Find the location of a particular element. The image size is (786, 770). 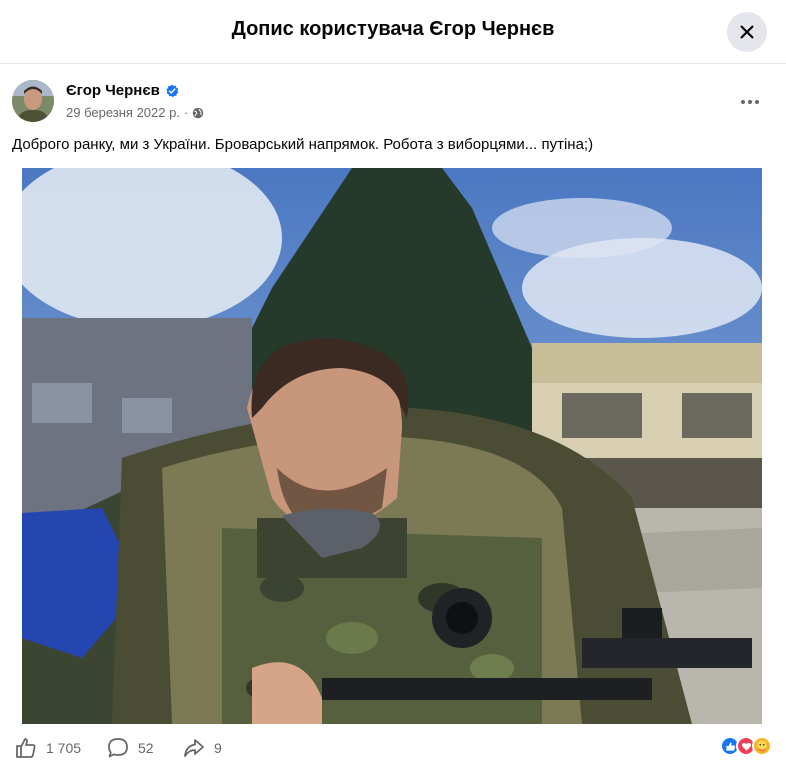

dialog-header: Допис користувача Єгор Чернєв is located at coordinates (393, 32).